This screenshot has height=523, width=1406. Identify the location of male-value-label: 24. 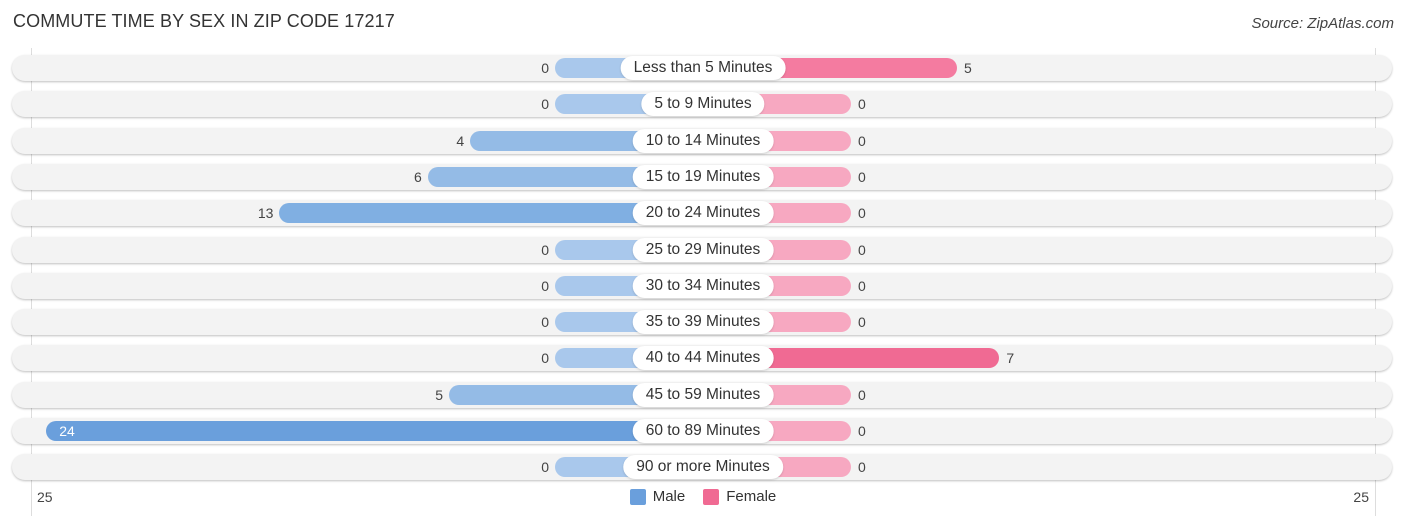
(67, 431).